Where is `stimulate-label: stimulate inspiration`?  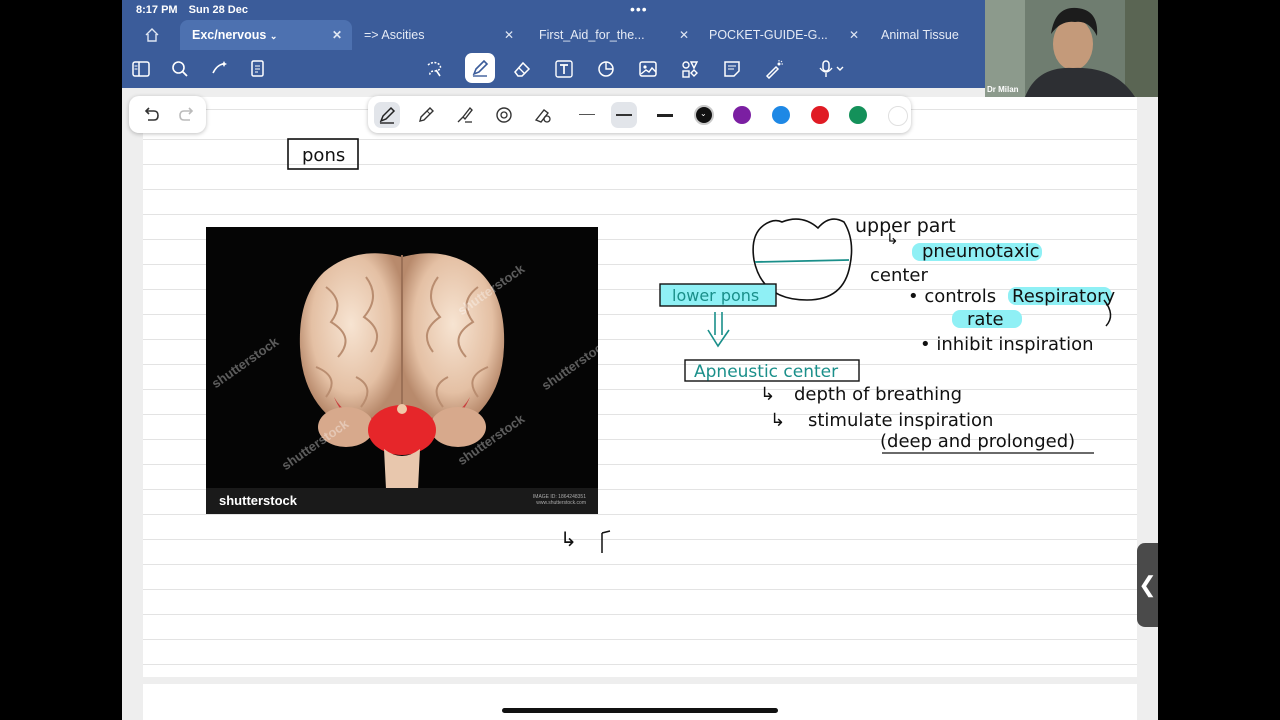
stimulate-label: stimulate inspiration is located at coordinates (900, 420).